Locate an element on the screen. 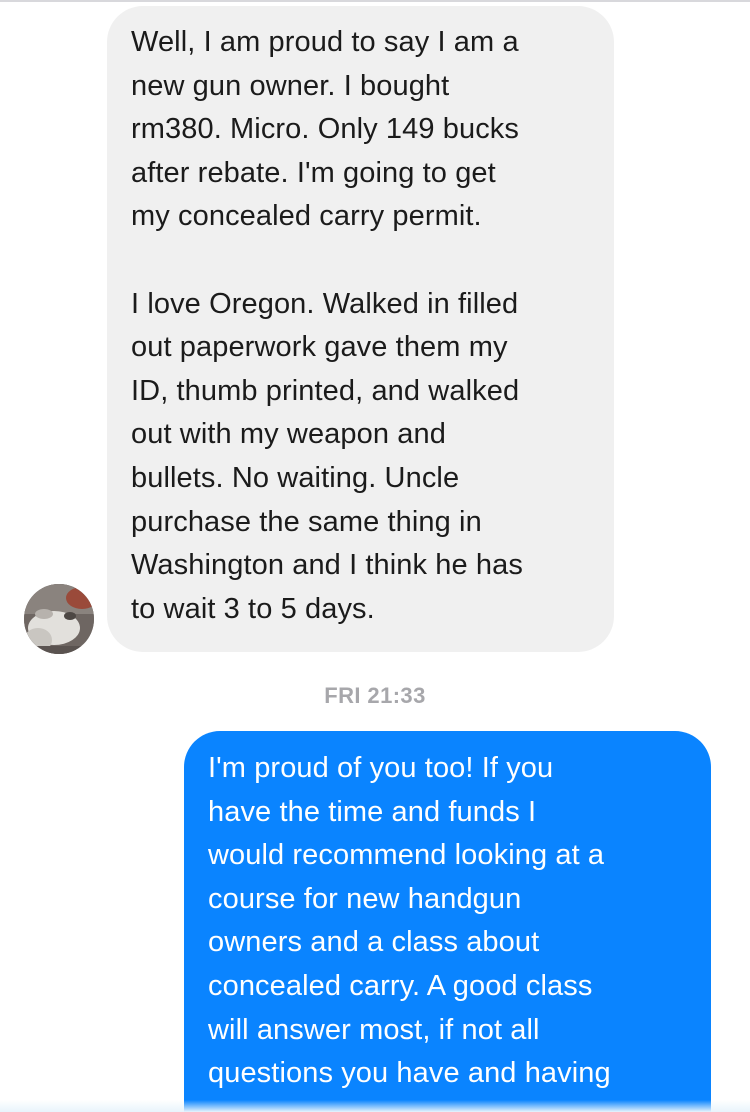 Image resolution: width=750 pixels, height=1112 pixels. bottom-edge-fade is located at coordinates (375, 1106).